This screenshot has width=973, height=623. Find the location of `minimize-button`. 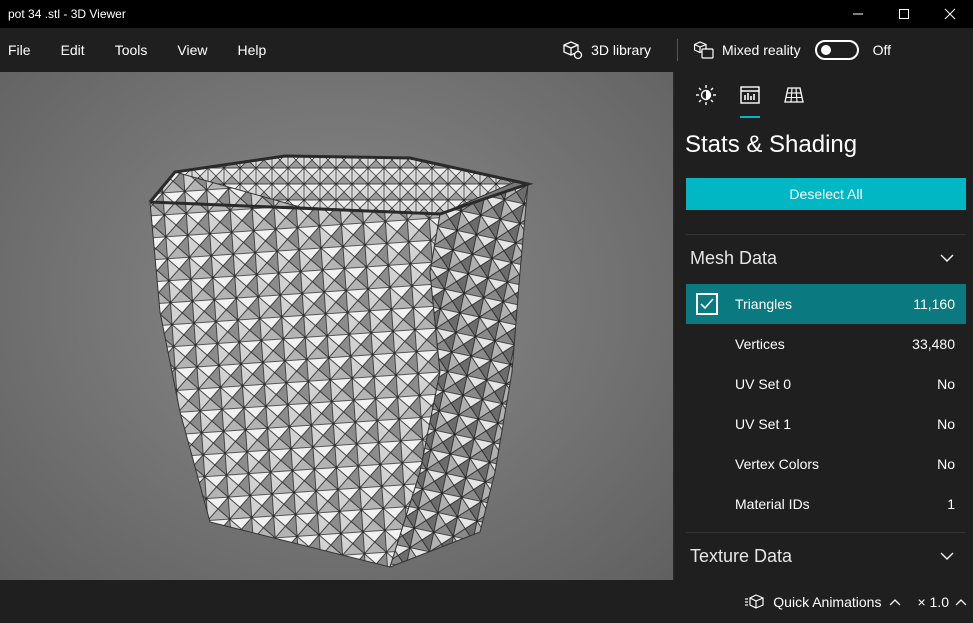

minimize-button is located at coordinates (858, 14).